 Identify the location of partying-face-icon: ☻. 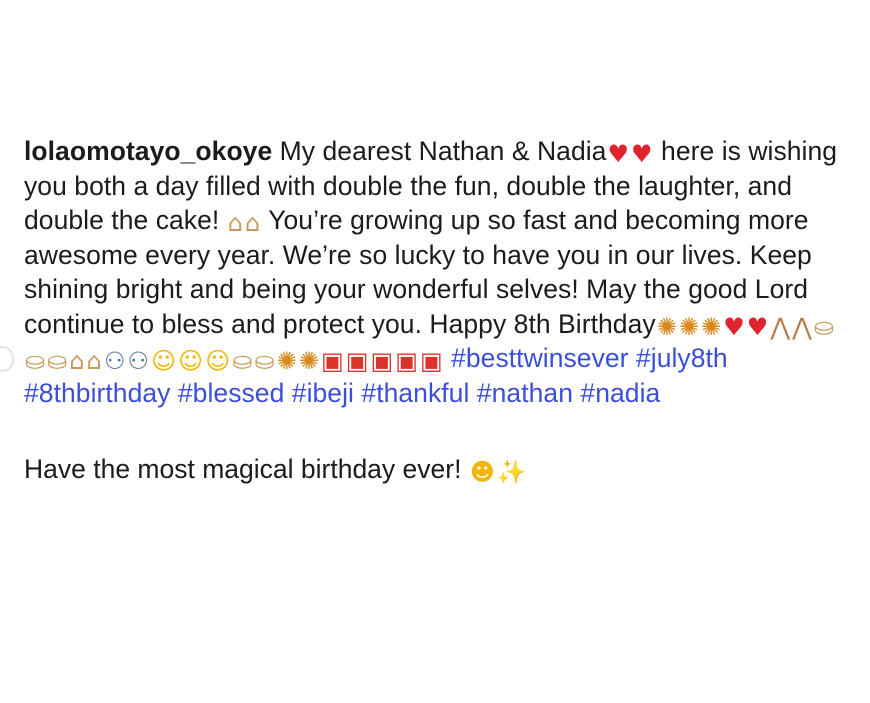
(482, 472).